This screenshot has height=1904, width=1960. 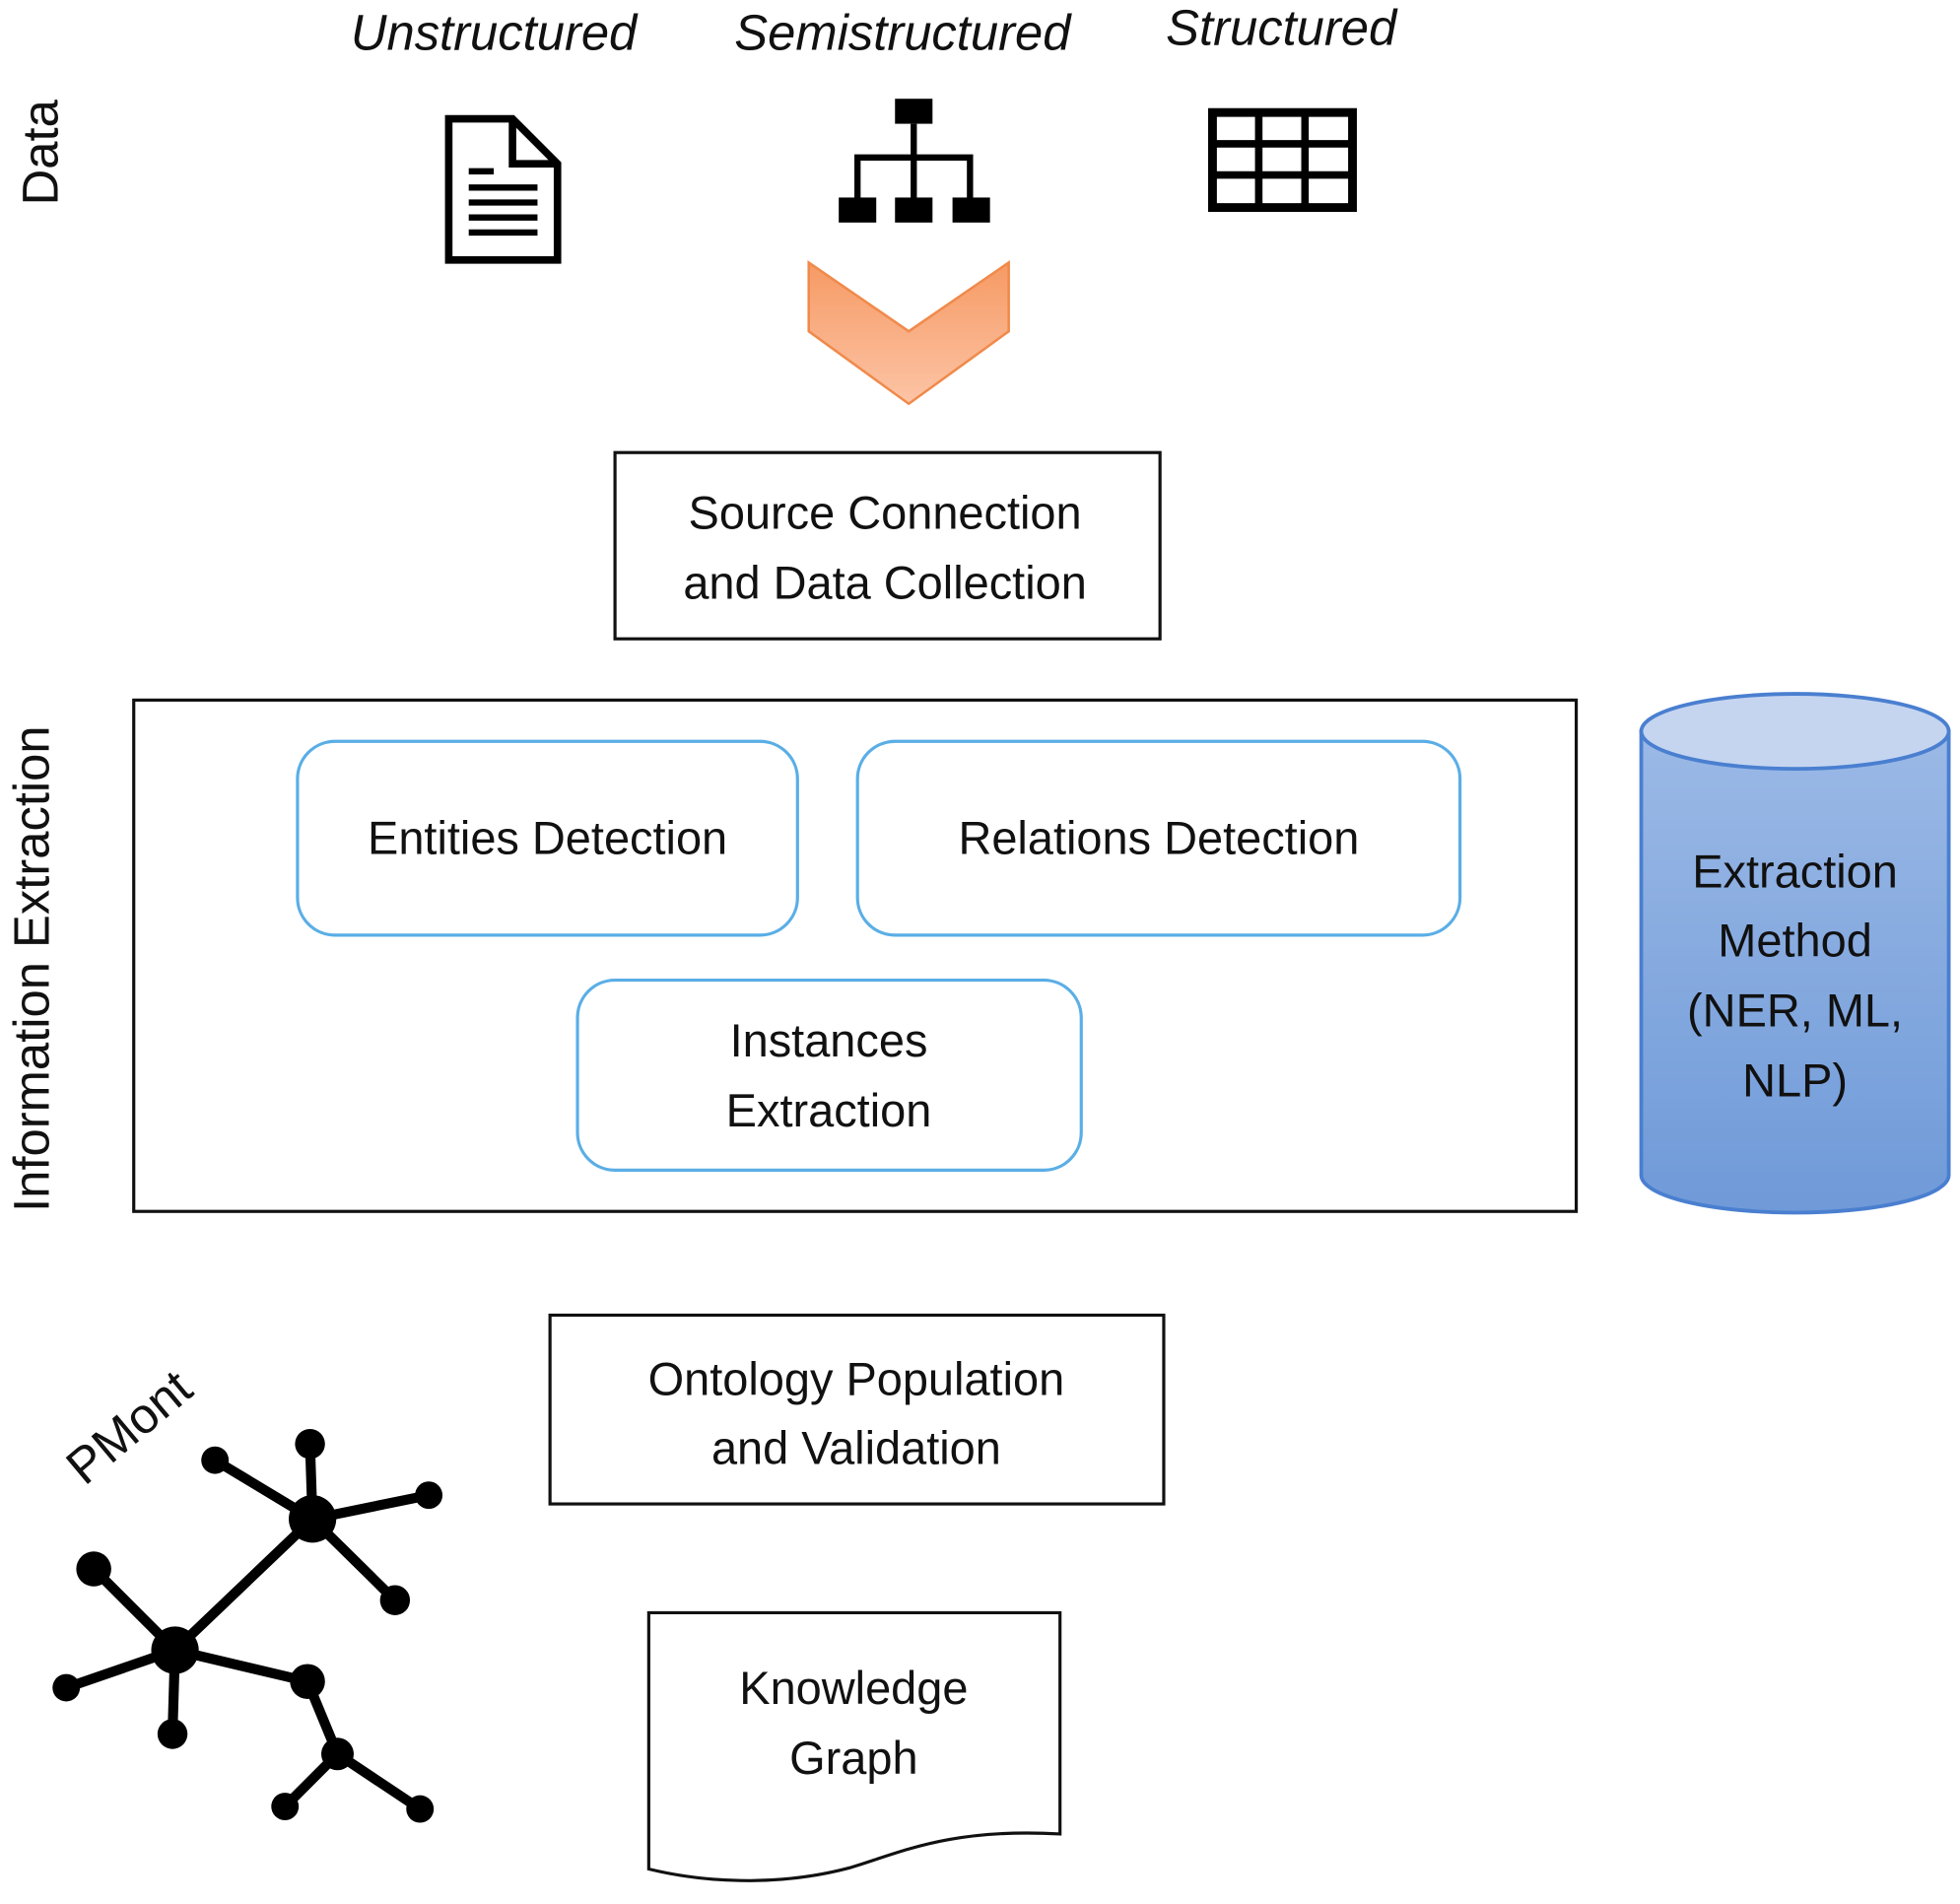 What do you see at coordinates (128, 1427) in the screenshot?
I see `label-pmont: PMont` at bounding box center [128, 1427].